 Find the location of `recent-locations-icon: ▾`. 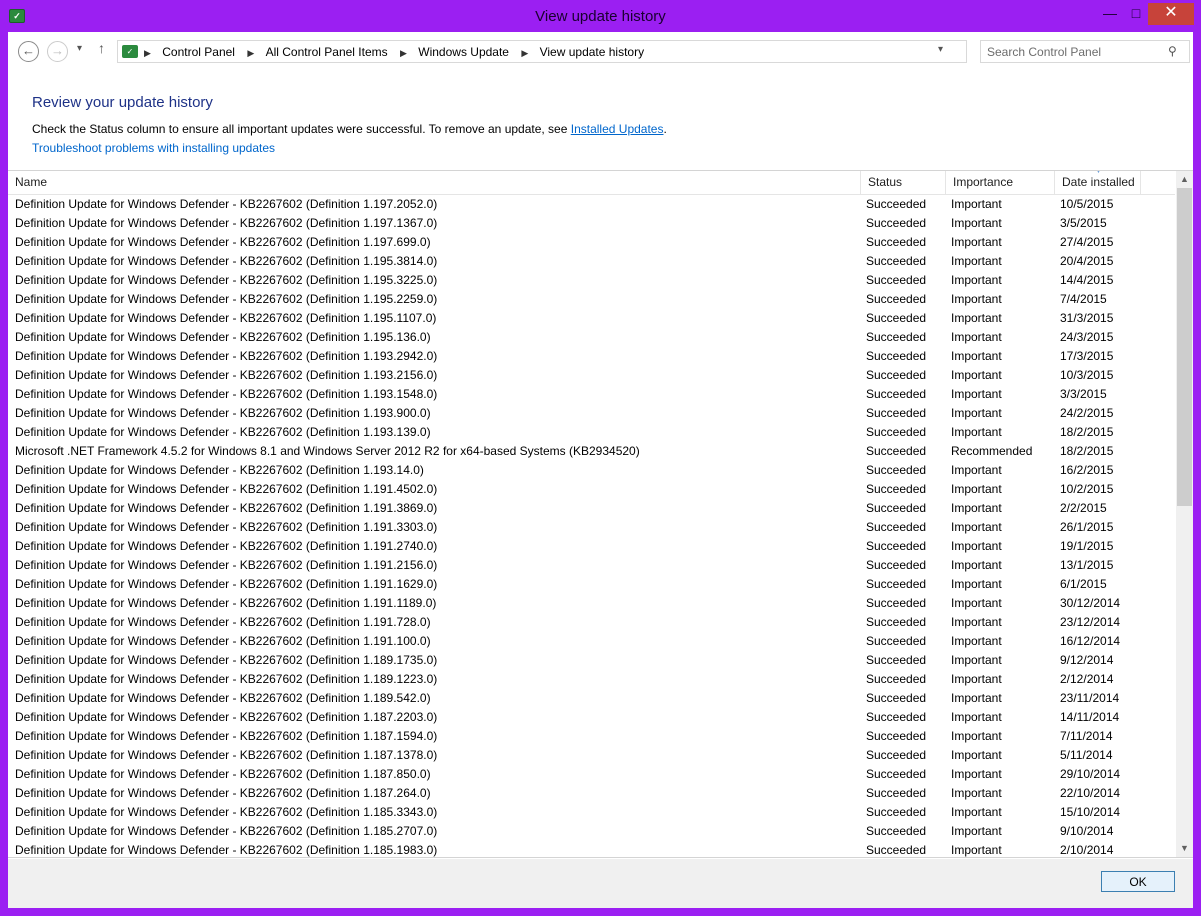

recent-locations-icon: ▾ is located at coordinates (79, 48).